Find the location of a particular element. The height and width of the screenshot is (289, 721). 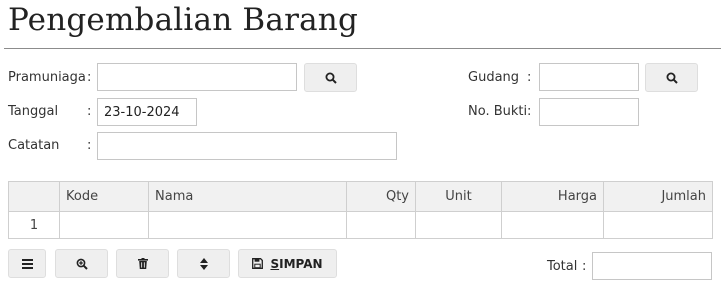

title-divider is located at coordinates (362, 48).